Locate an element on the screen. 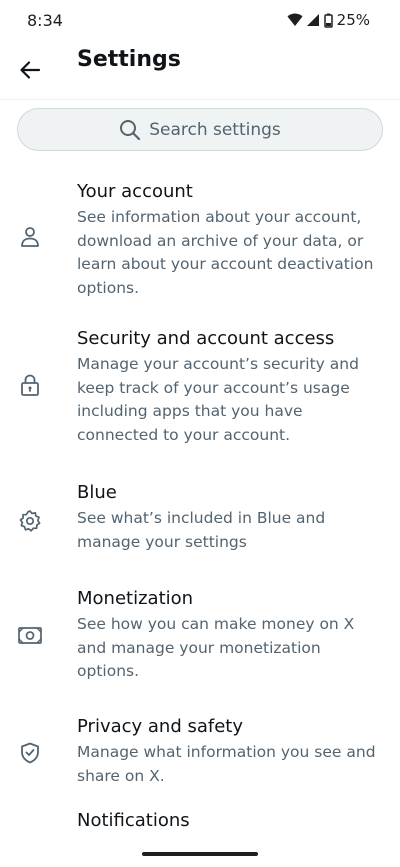 This screenshot has height=867, width=400. battery-icon is located at coordinates (328, 20).